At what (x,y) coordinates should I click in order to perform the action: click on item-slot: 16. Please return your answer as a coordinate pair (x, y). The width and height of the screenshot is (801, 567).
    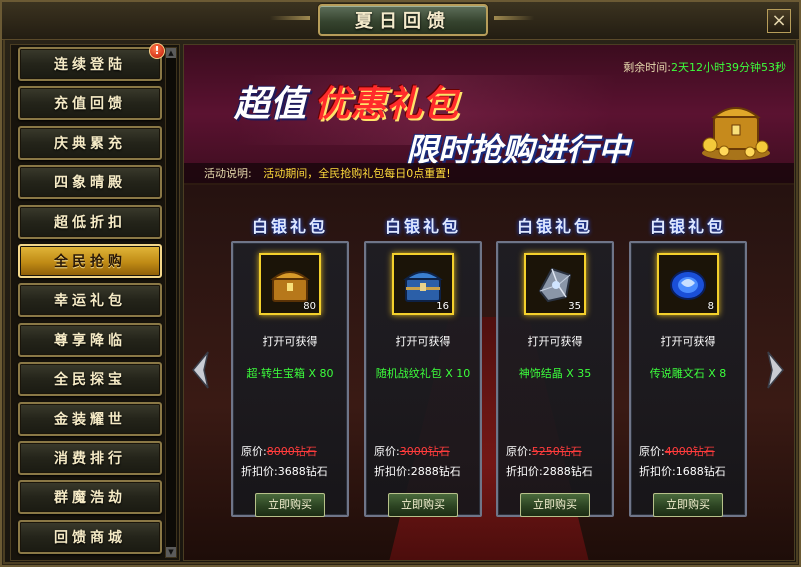
    Looking at the image, I should click on (423, 284).